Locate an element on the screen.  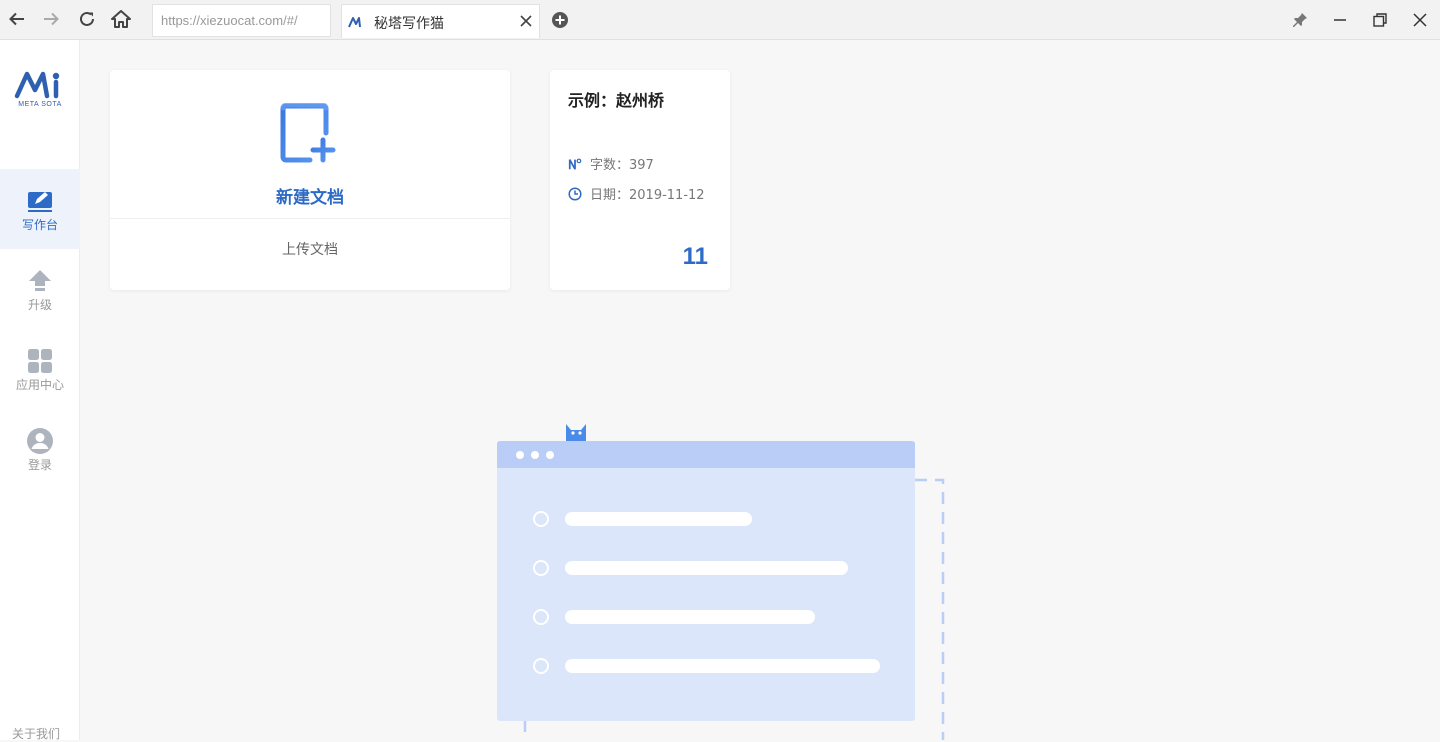
pin-icon is located at coordinates (1300, 20).